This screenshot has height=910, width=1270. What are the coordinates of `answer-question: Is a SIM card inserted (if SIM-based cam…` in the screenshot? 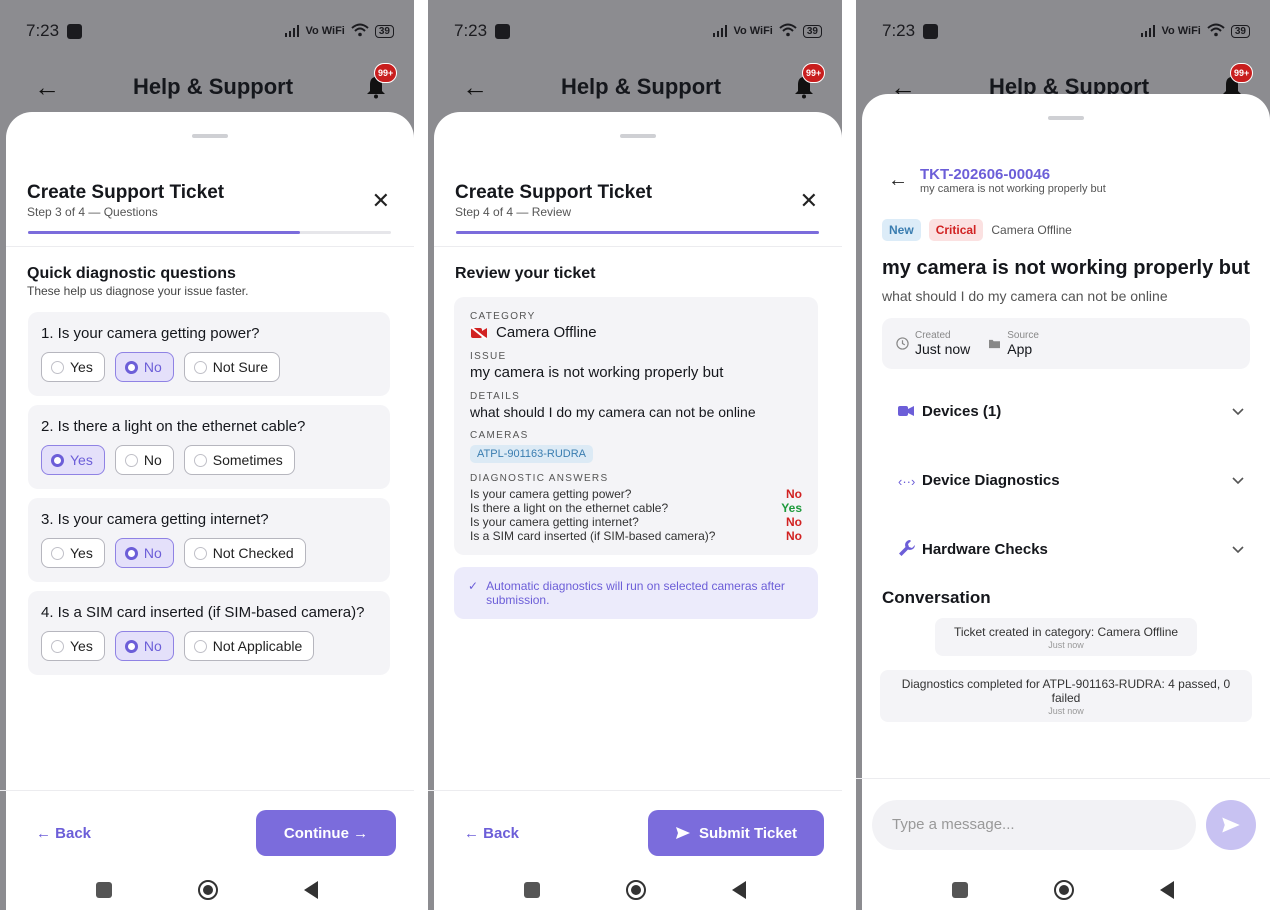 It's located at (593, 536).